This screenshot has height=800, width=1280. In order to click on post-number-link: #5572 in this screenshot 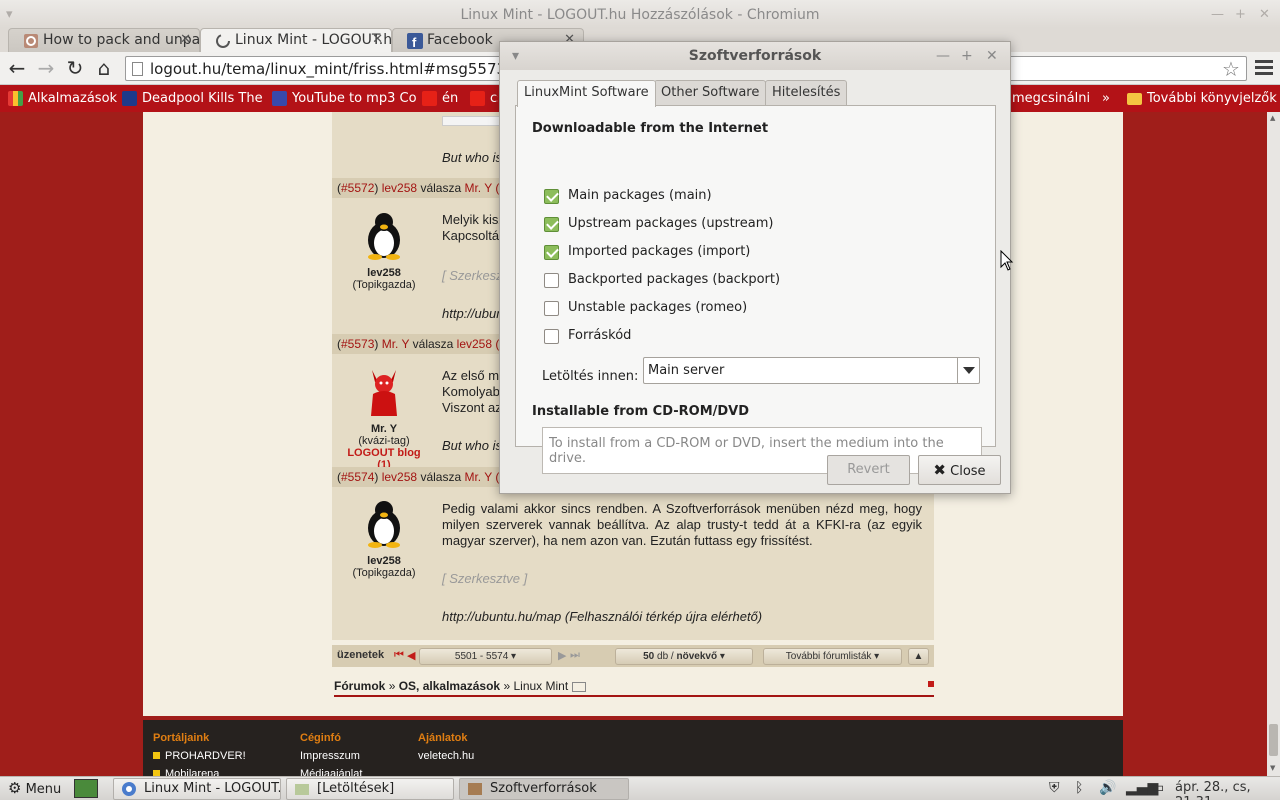, I will do `click(357, 188)`.